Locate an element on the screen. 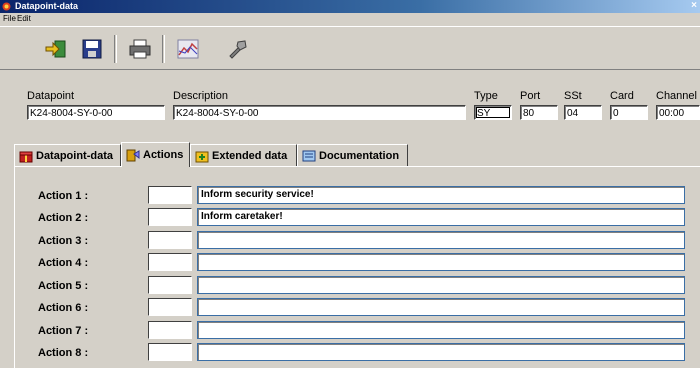  save-icon is located at coordinates (92, 49).